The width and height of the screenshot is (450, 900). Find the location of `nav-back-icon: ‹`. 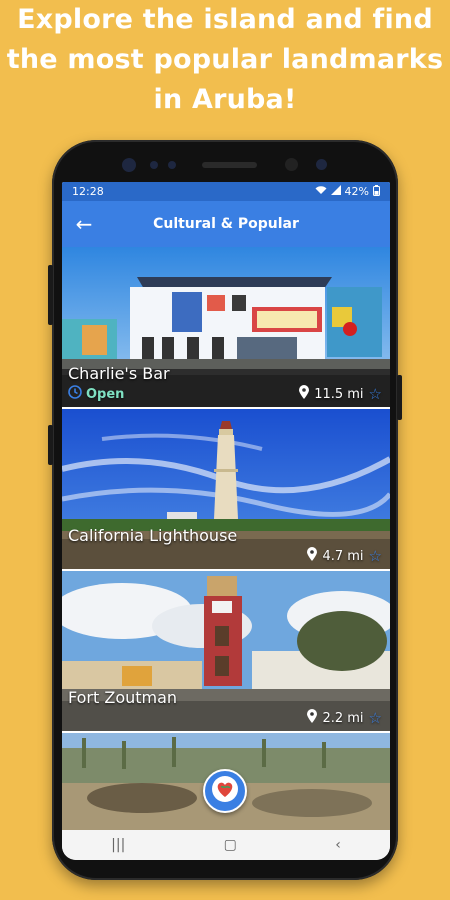

nav-back-icon: ‹ is located at coordinates (338, 845).